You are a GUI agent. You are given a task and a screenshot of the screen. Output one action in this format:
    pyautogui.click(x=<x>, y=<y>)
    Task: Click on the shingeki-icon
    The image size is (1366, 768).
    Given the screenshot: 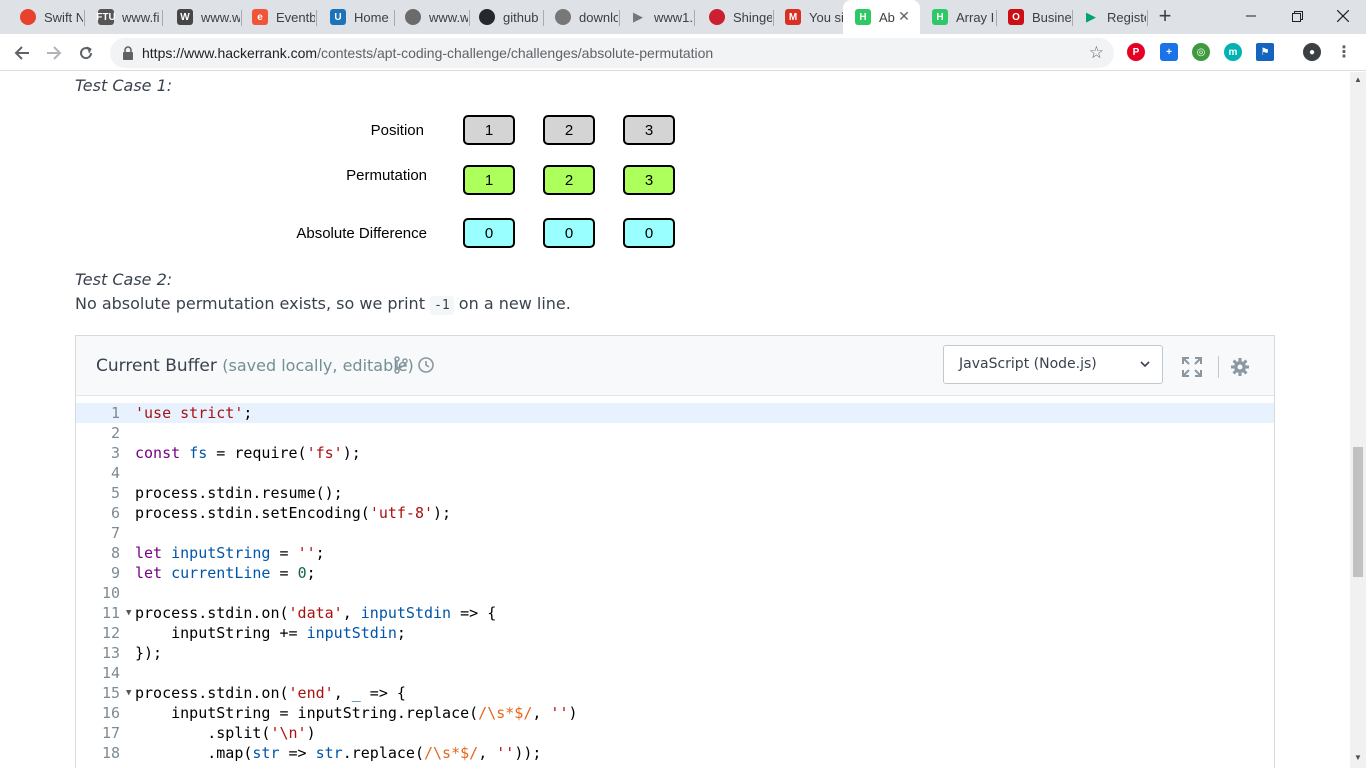 What is the action you would take?
    pyautogui.click(x=717, y=17)
    